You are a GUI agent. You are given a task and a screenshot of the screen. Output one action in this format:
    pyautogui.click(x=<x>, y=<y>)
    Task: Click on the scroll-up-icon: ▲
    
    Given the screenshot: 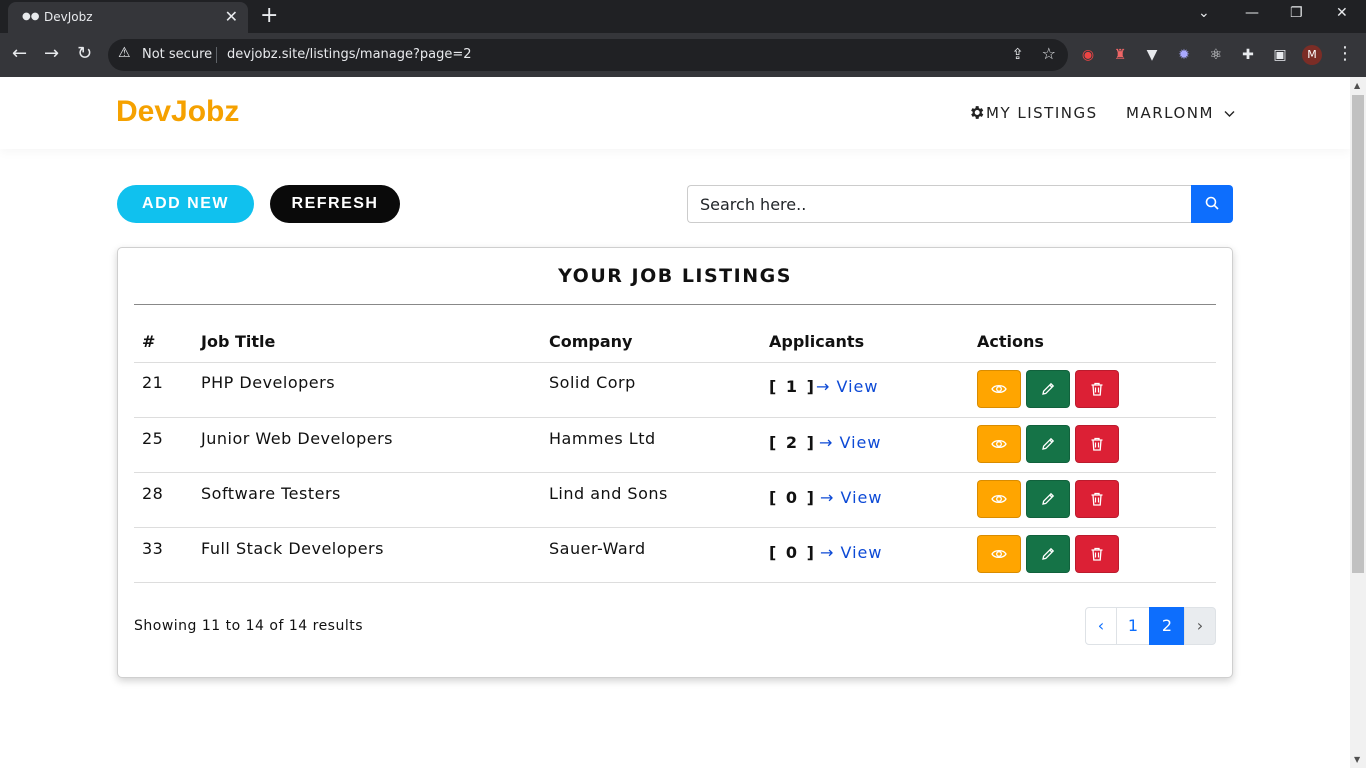 What is the action you would take?
    pyautogui.click(x=1357, y=85)
    